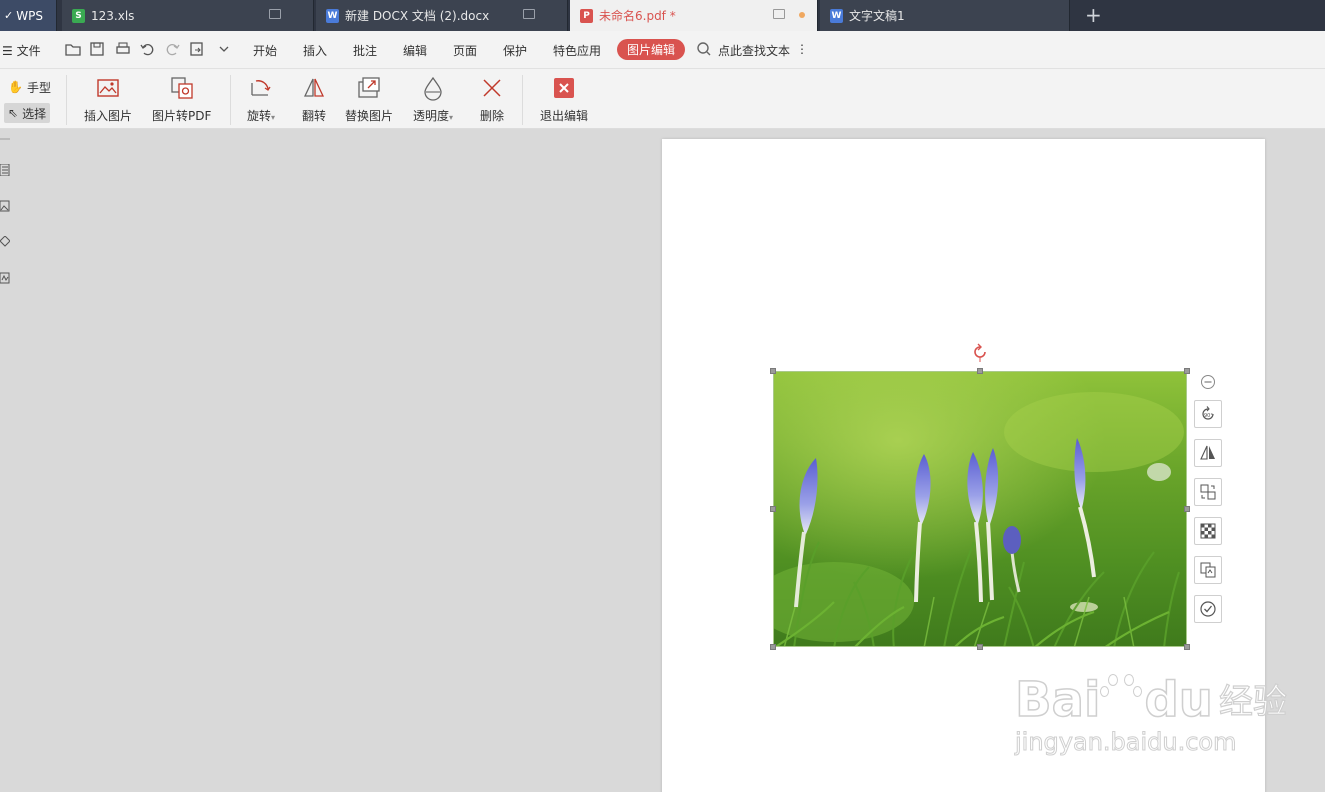 The height and width of the screenshot is (792, 1325). What do you see at coordinates (5, 206) in the screenshot?
I see `thumbnail-image-icon` at bounding box center [5, 206].